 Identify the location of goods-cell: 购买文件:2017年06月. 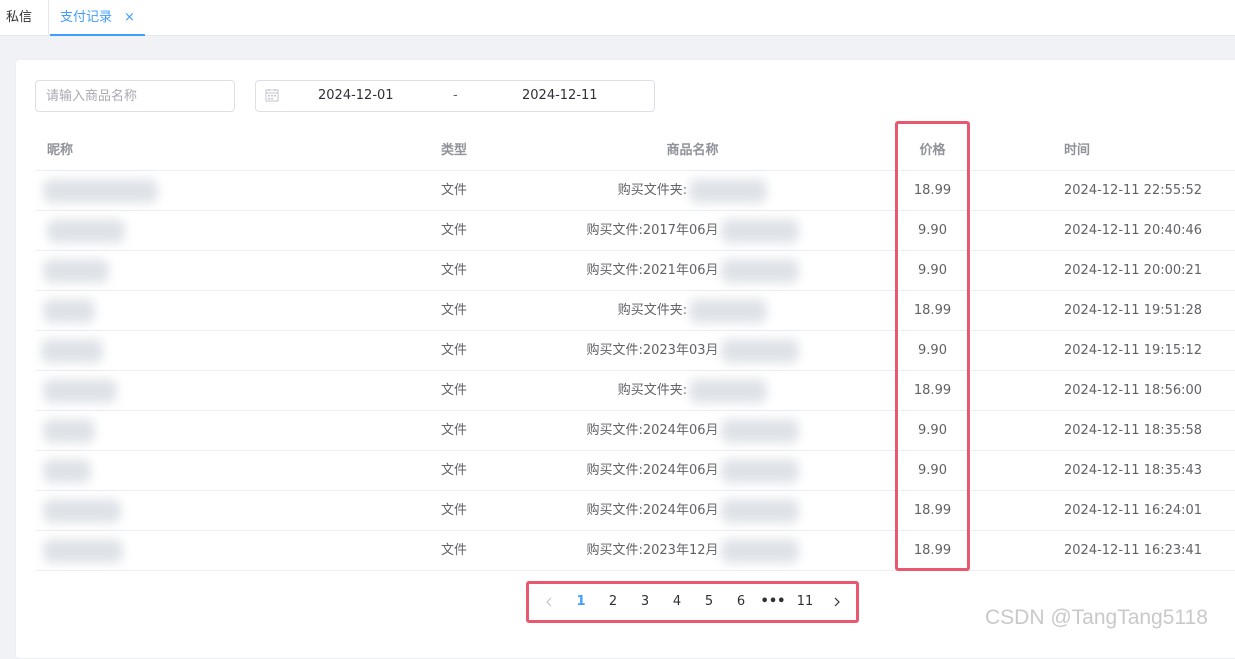
(692, 231).